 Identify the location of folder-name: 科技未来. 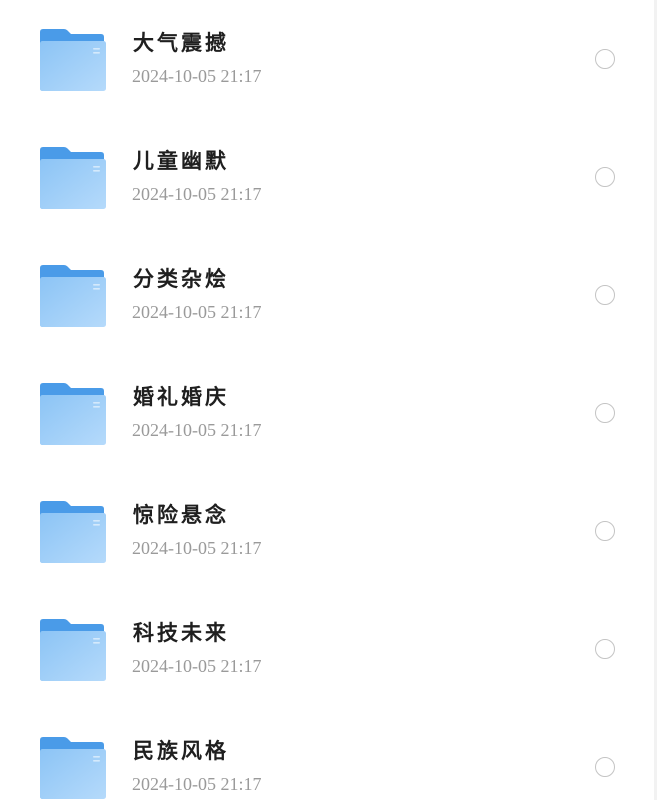
(181, 632).